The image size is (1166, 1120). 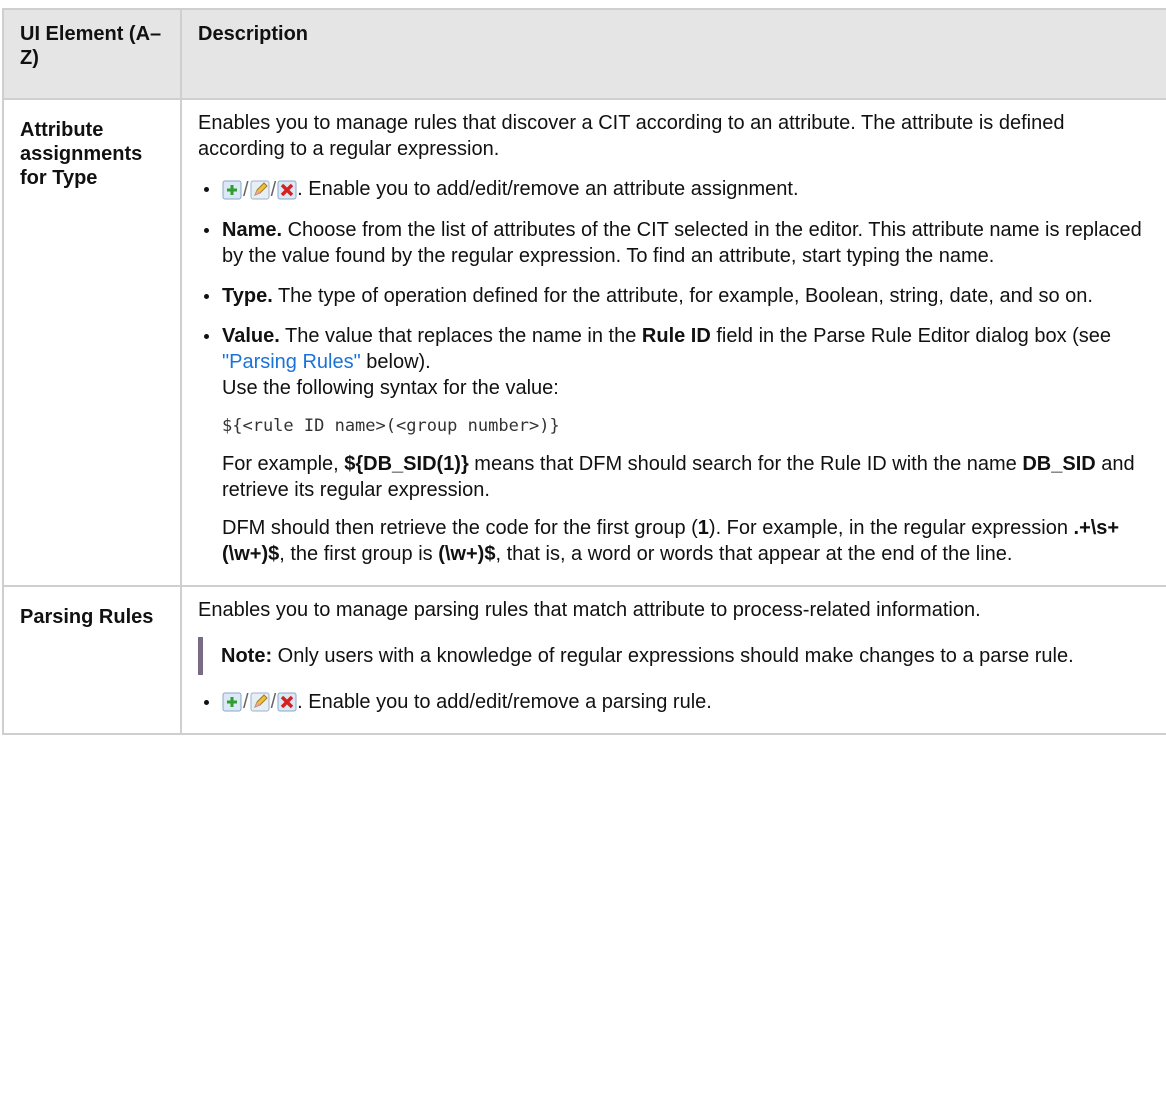 I want to click on value-label: Value., so click(x=251, y=335).